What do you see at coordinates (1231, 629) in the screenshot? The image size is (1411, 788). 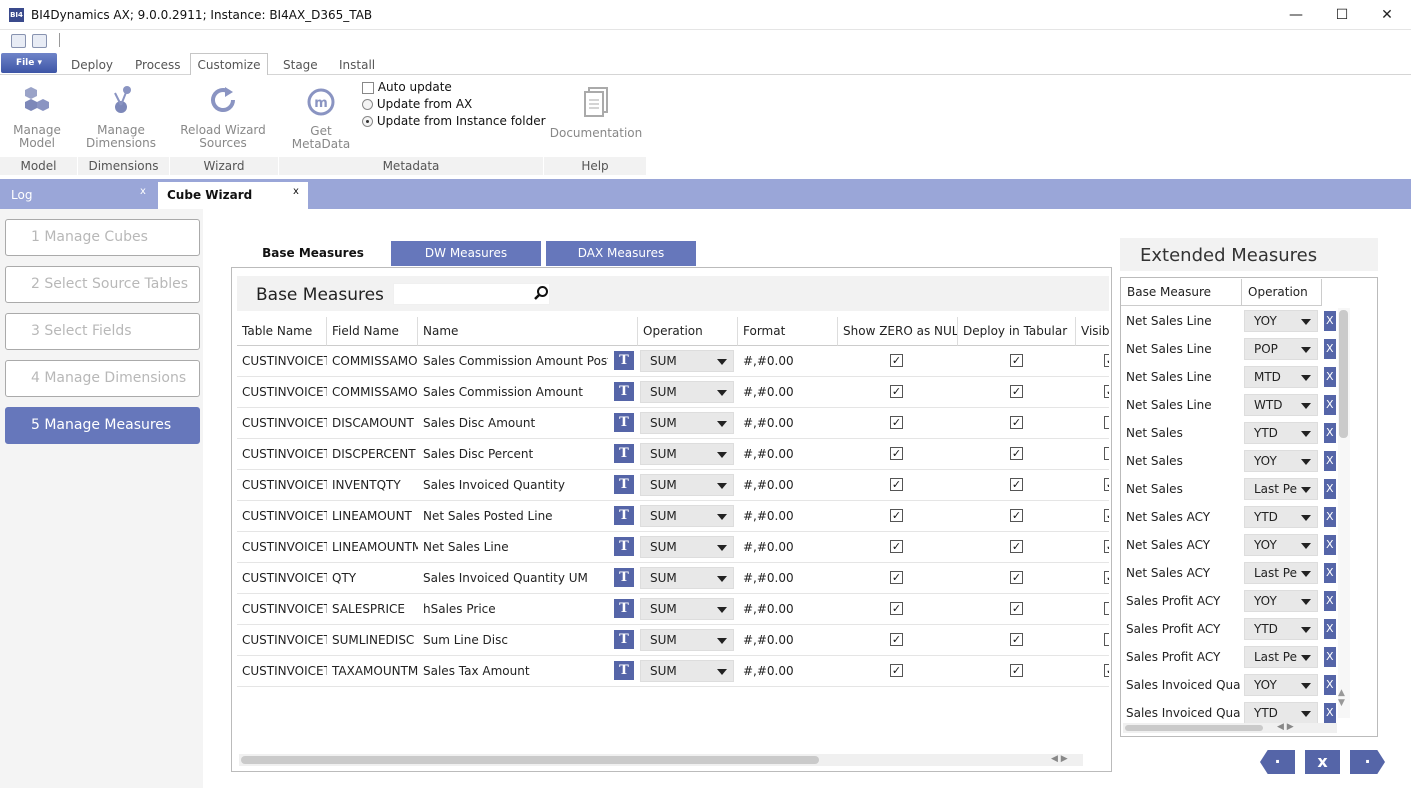 I see `extended-row: Sales Profit ACY YTD X` at bounding box center [1231, 629].